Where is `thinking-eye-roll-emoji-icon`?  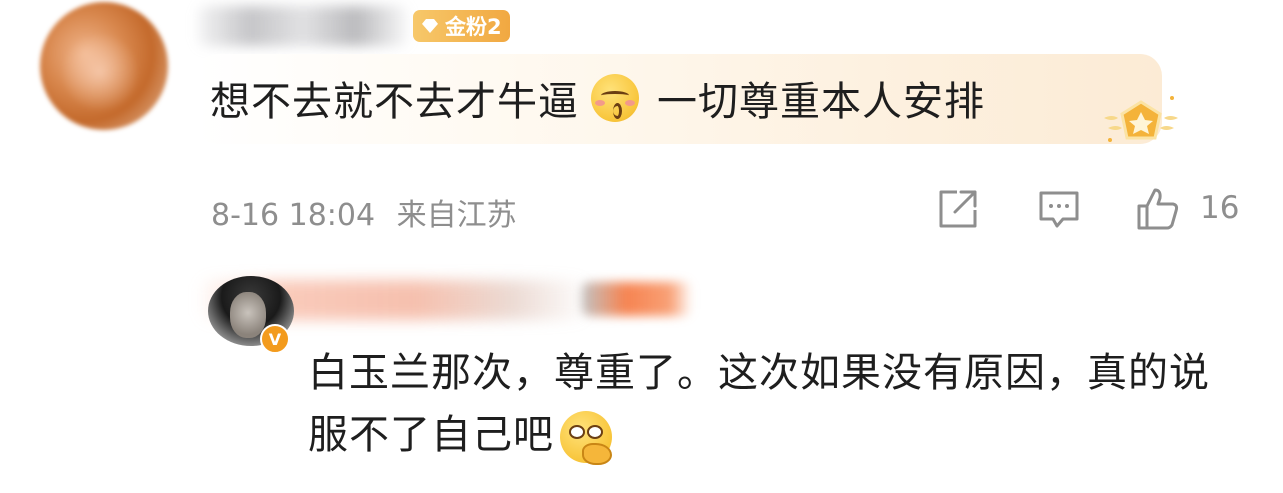 thinking-eye-roll-emoji-icon is located at coordinates (586, 438).